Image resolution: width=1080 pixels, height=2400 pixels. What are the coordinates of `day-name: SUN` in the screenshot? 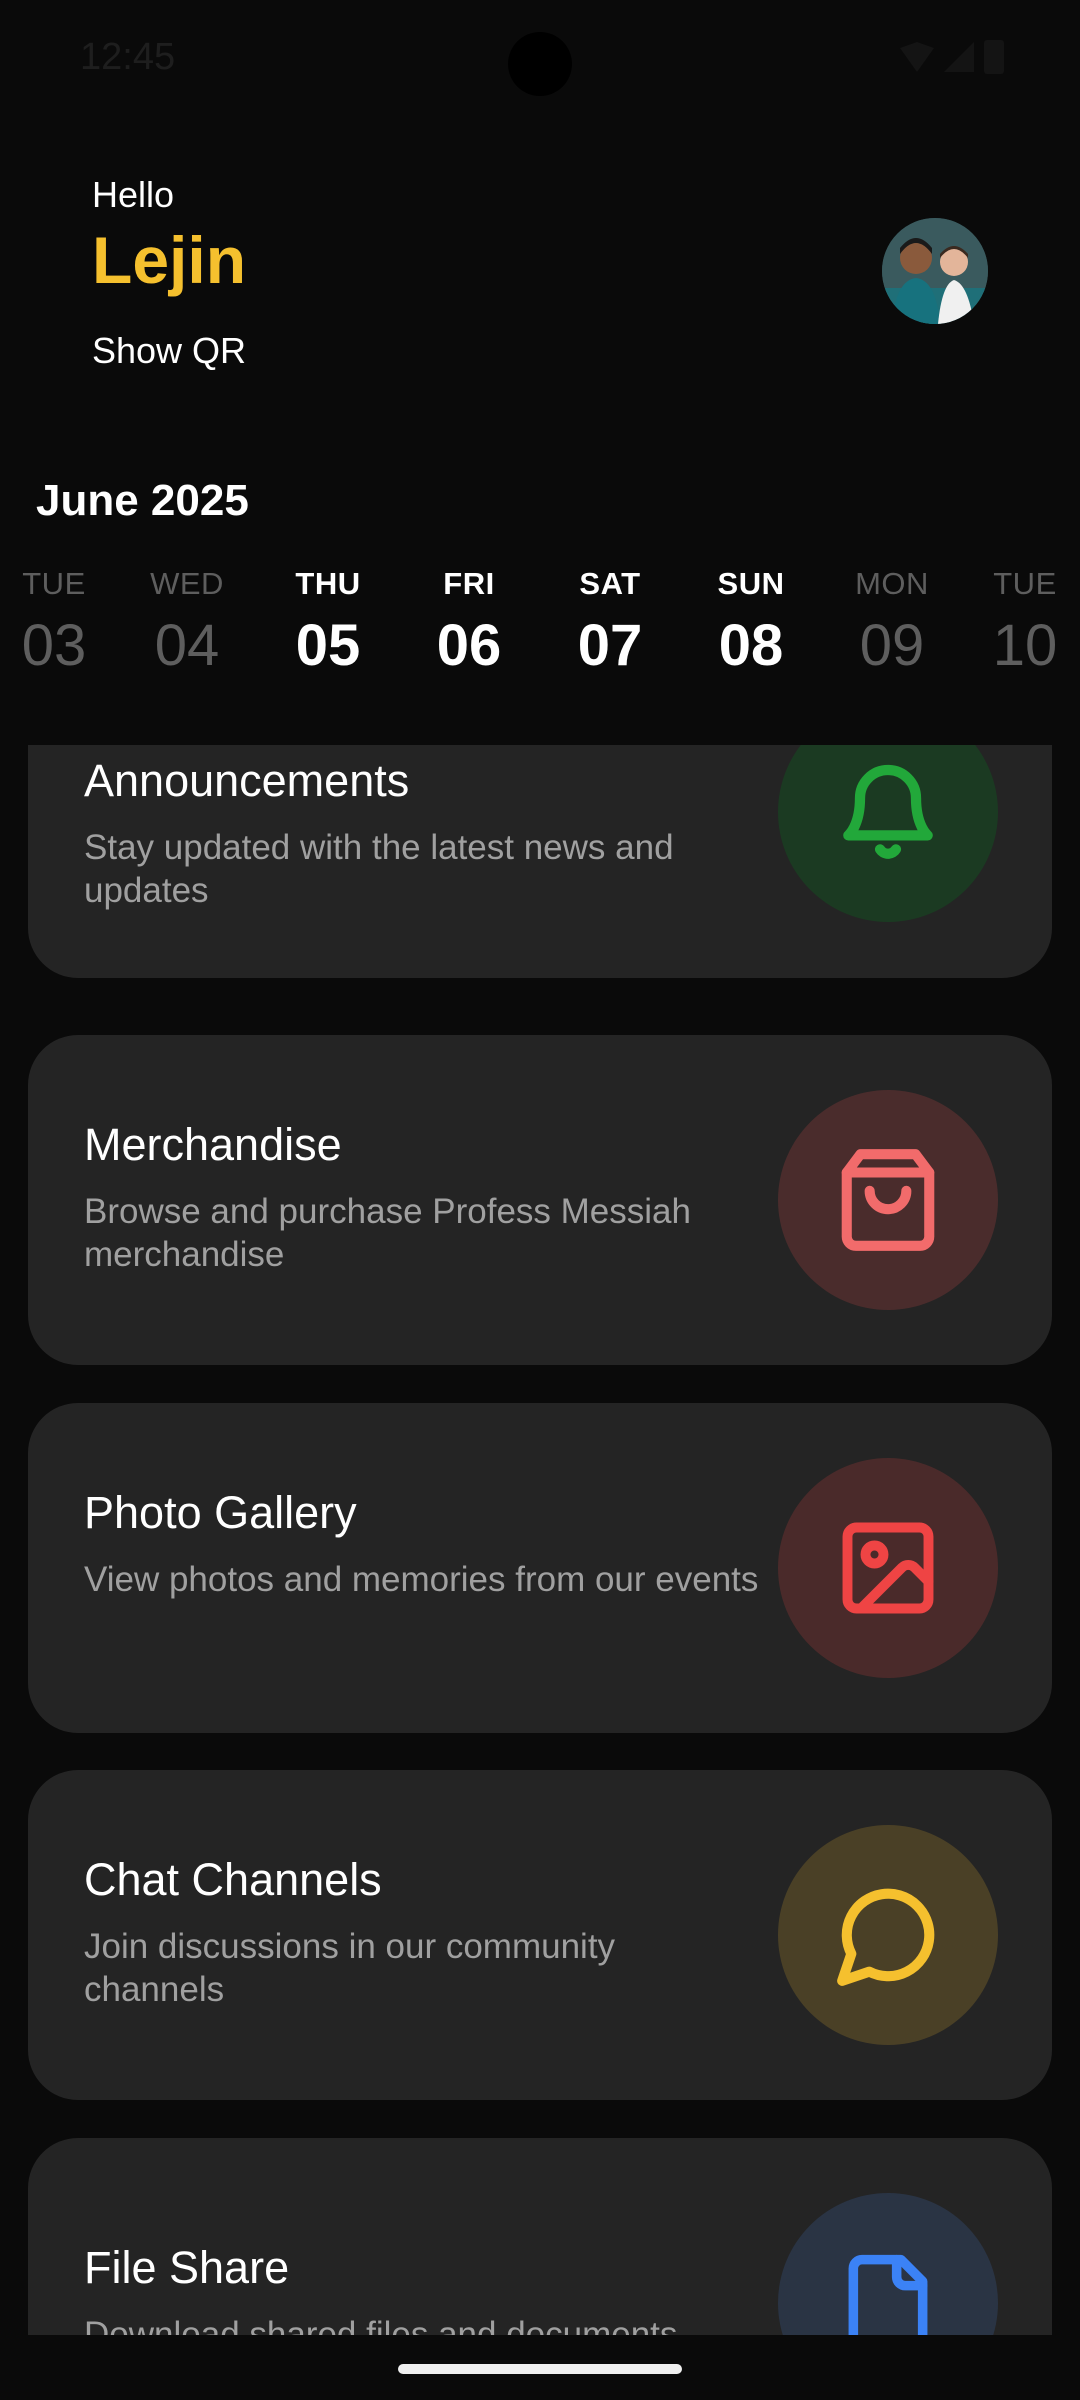 It's located at (751, 583).